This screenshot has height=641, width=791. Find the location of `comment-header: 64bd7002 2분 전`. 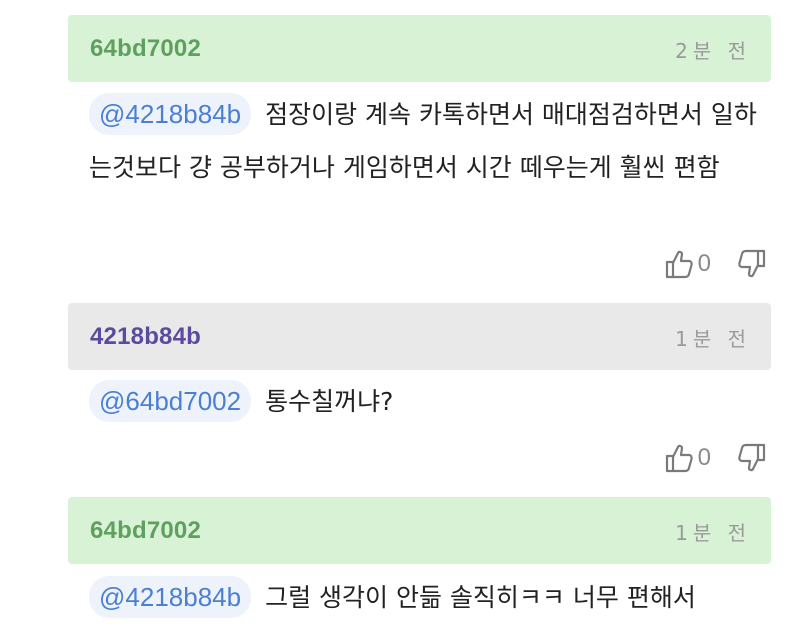

comment-header: 64bd7002 2분 전 is located at coordinates (419, 48).